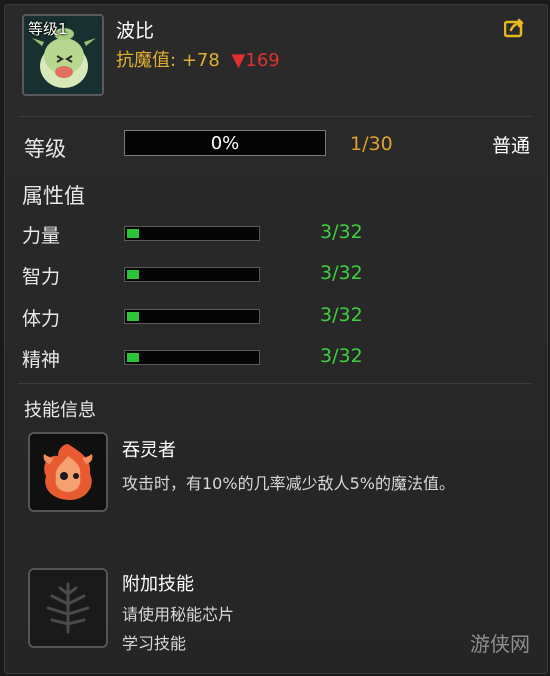 This screenshot has height=676, width=550. What do you see at coordinates (149, 450) in the screenshot?
I see `skill-name: 吞灵者` at bounding box center [149, 450].